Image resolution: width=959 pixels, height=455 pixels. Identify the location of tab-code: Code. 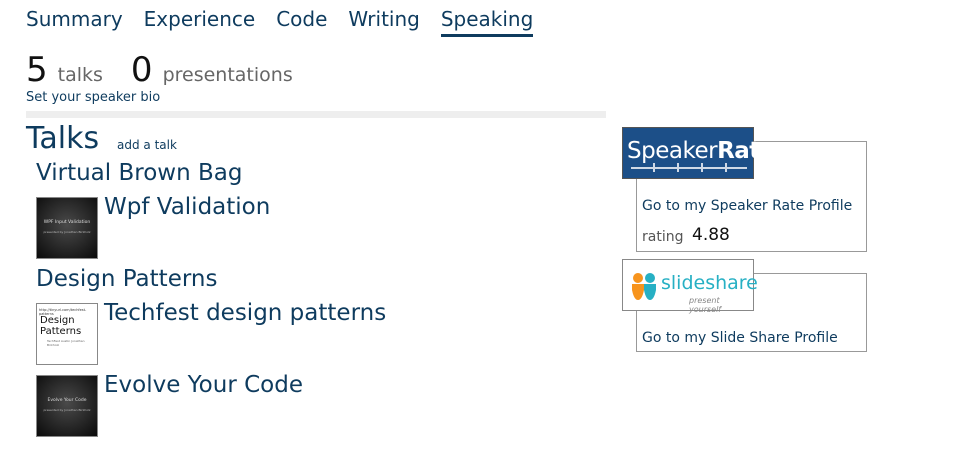
(301, 21).